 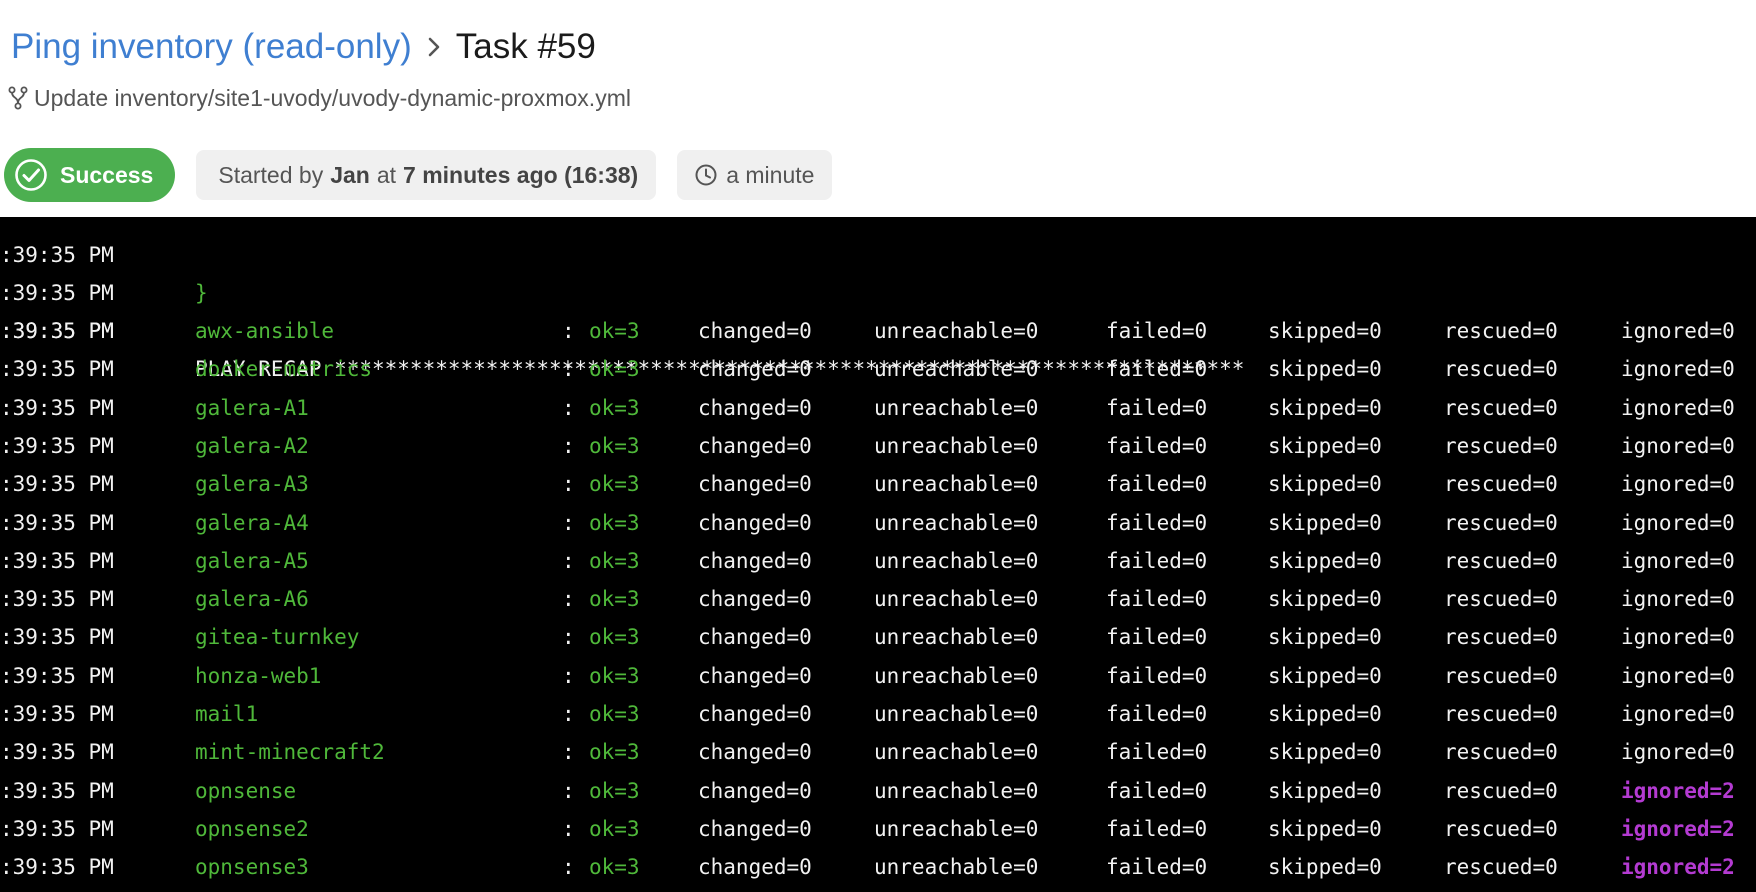 I want to click on recap-host: opnsense, so click(x=246, y=790).